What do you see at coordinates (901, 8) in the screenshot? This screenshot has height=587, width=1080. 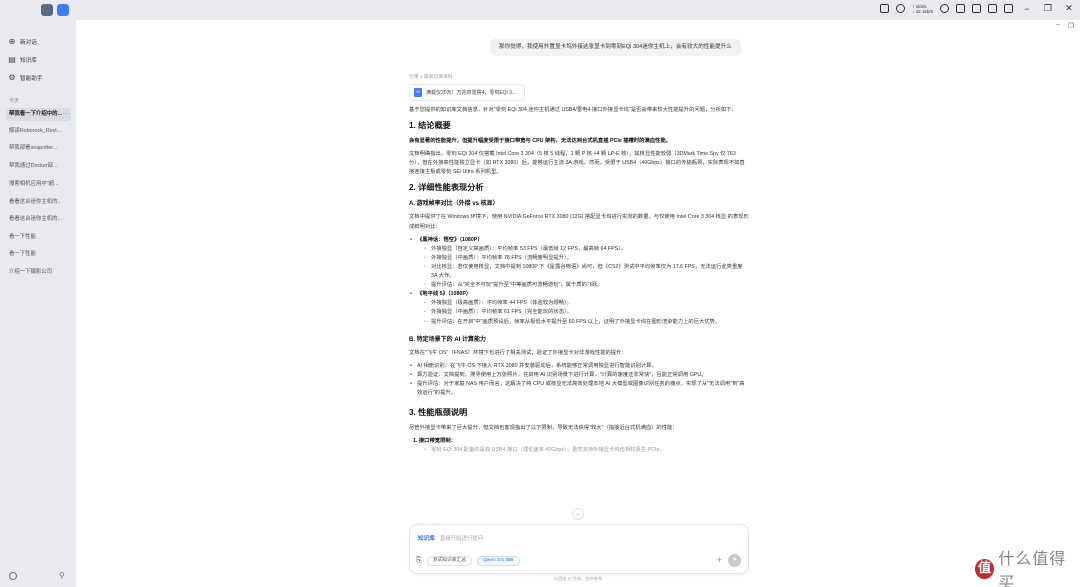 I see `cloud-icon` at bounding box center [901, 8].